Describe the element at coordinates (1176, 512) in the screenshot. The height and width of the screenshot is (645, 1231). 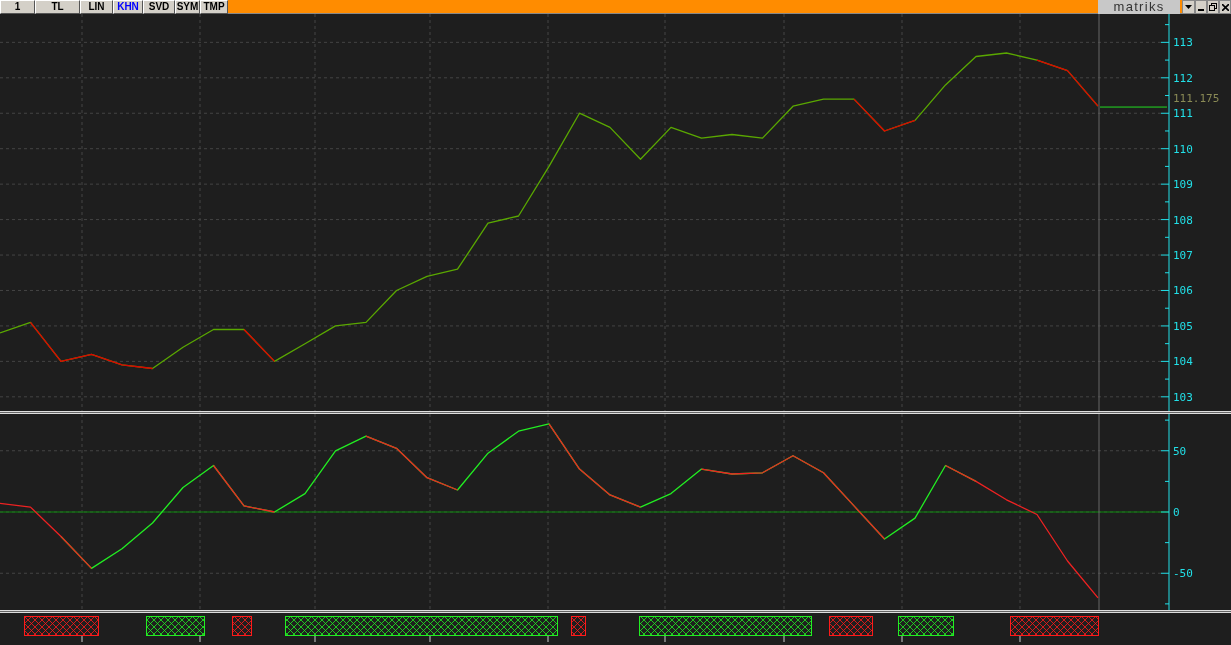
I see `axis-tick-label: 0` at that location.